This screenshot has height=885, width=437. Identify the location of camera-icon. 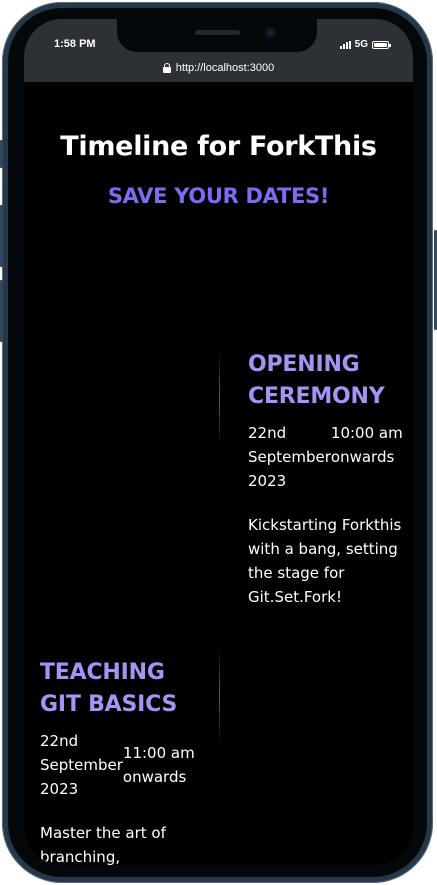
(270, 32).